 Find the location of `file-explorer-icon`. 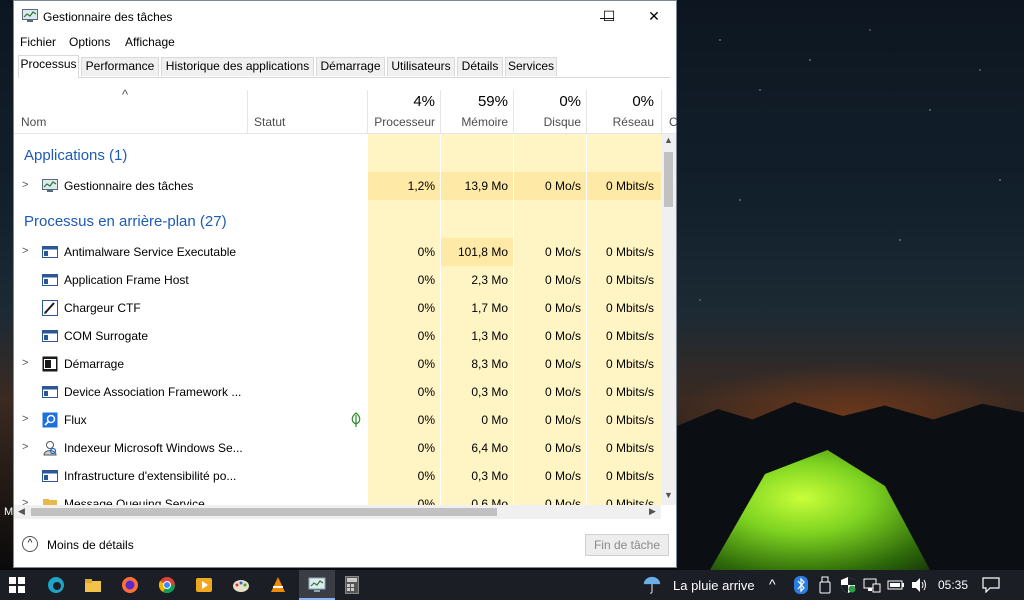

file-explorer-icon is located at coordinates (93, 585).